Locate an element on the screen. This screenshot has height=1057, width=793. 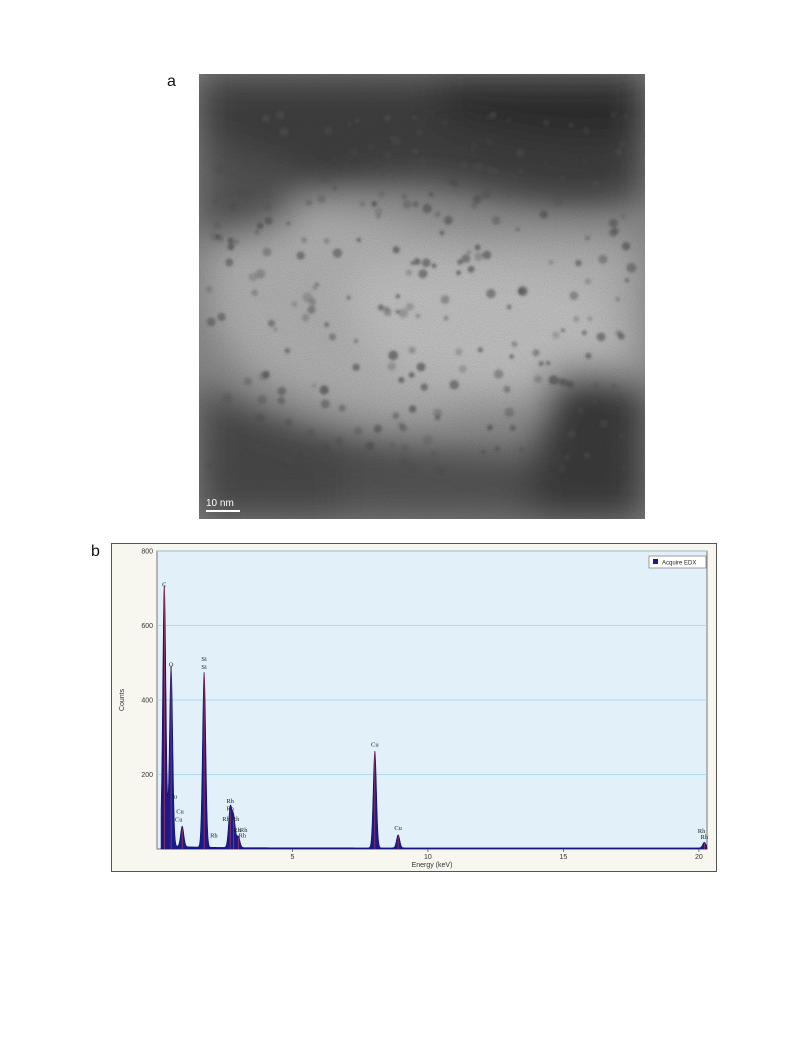
y-tick-label: 800 is located at coordinates (147, 552).